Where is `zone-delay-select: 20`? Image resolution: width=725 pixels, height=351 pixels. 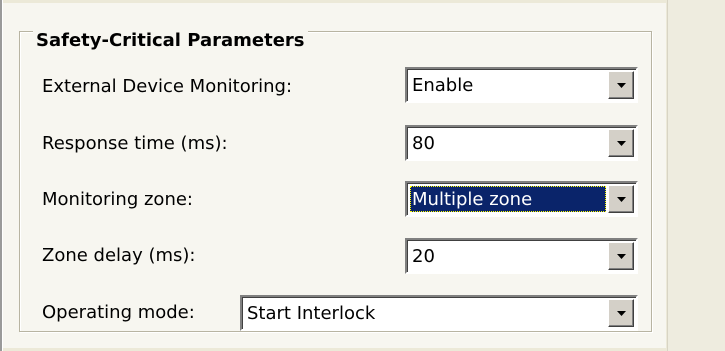 zone-delay-select: 20 is located at coordinates (521, 256).